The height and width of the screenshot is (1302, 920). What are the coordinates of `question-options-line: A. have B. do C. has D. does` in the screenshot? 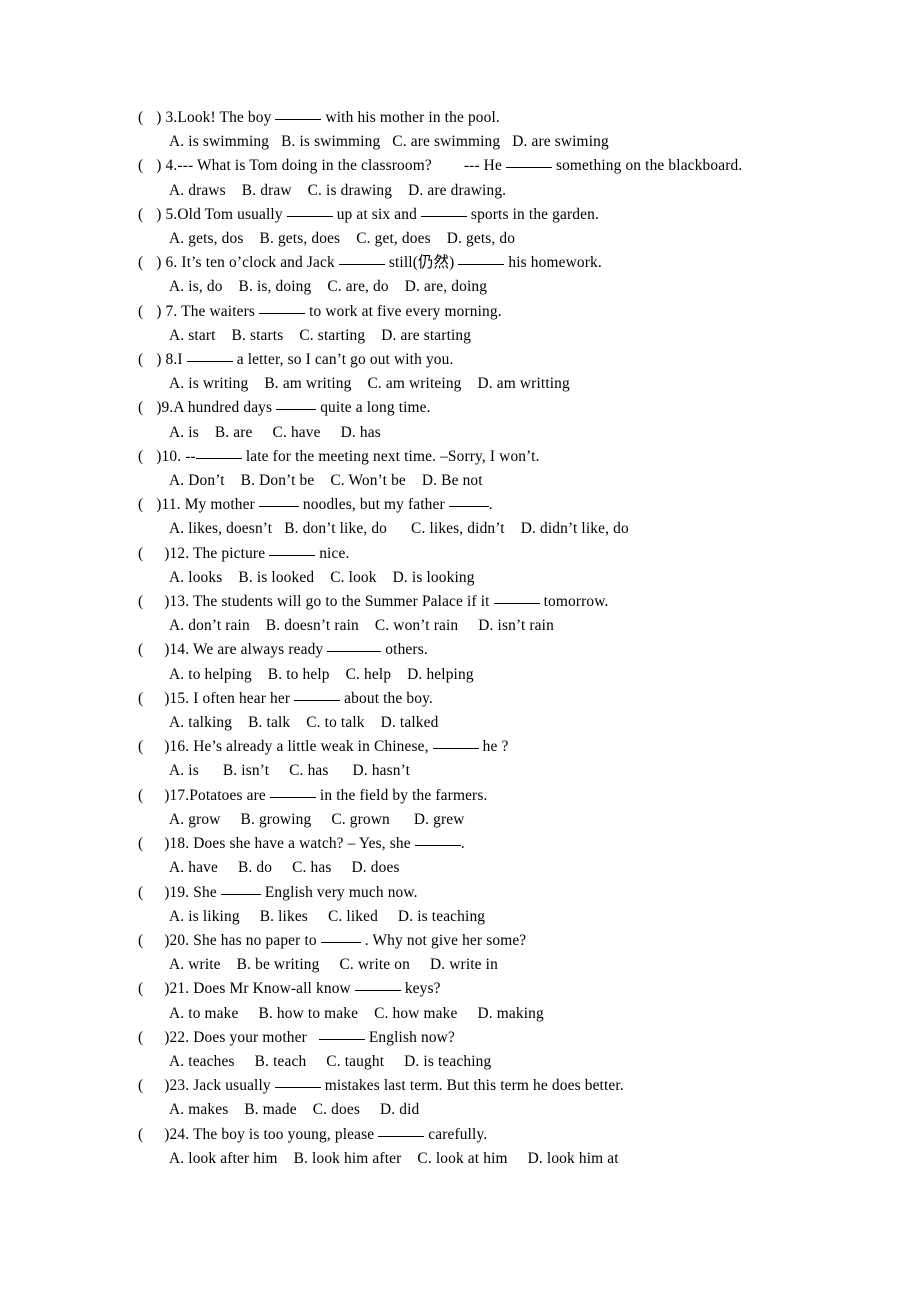 It's located at (468, 868).